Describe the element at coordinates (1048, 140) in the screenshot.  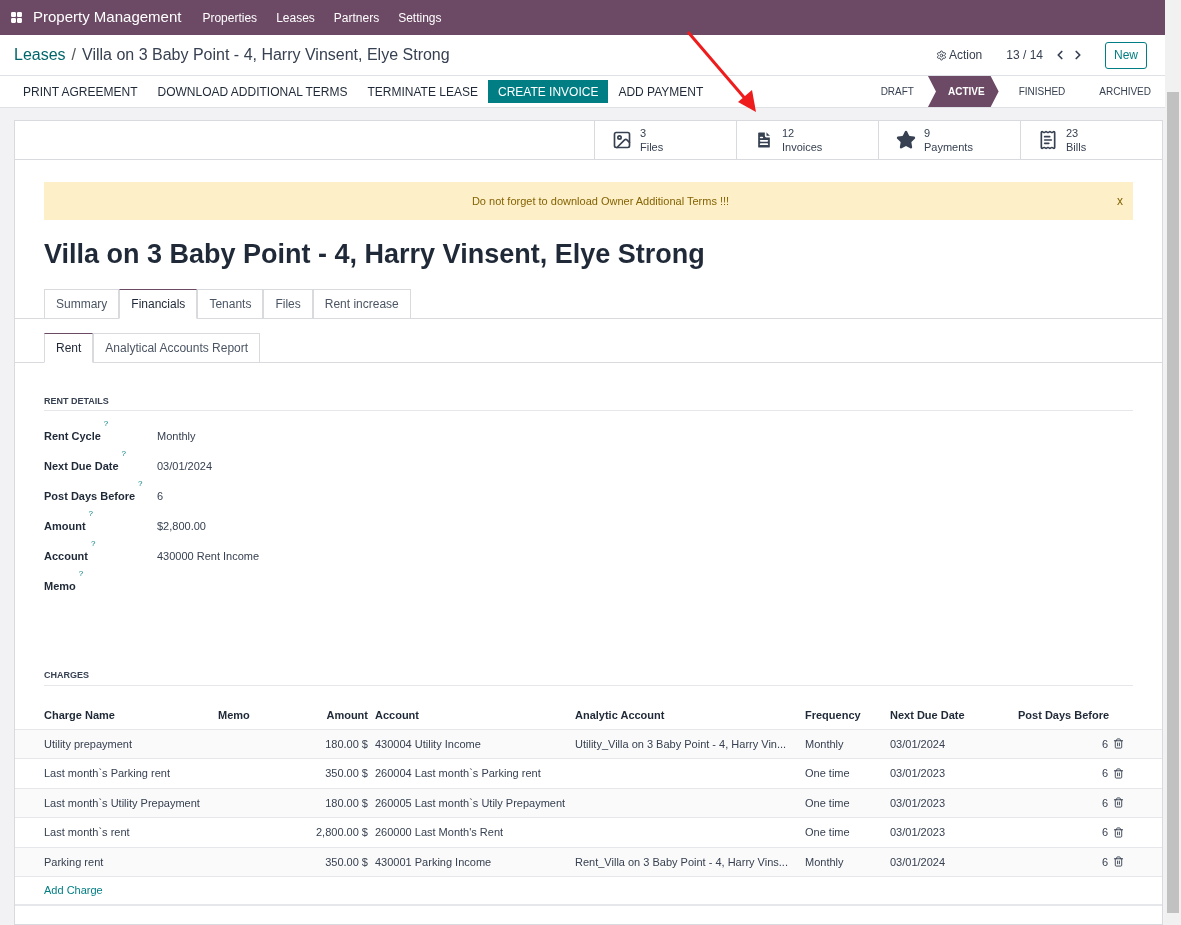
I see `receipt-icon` at that location.